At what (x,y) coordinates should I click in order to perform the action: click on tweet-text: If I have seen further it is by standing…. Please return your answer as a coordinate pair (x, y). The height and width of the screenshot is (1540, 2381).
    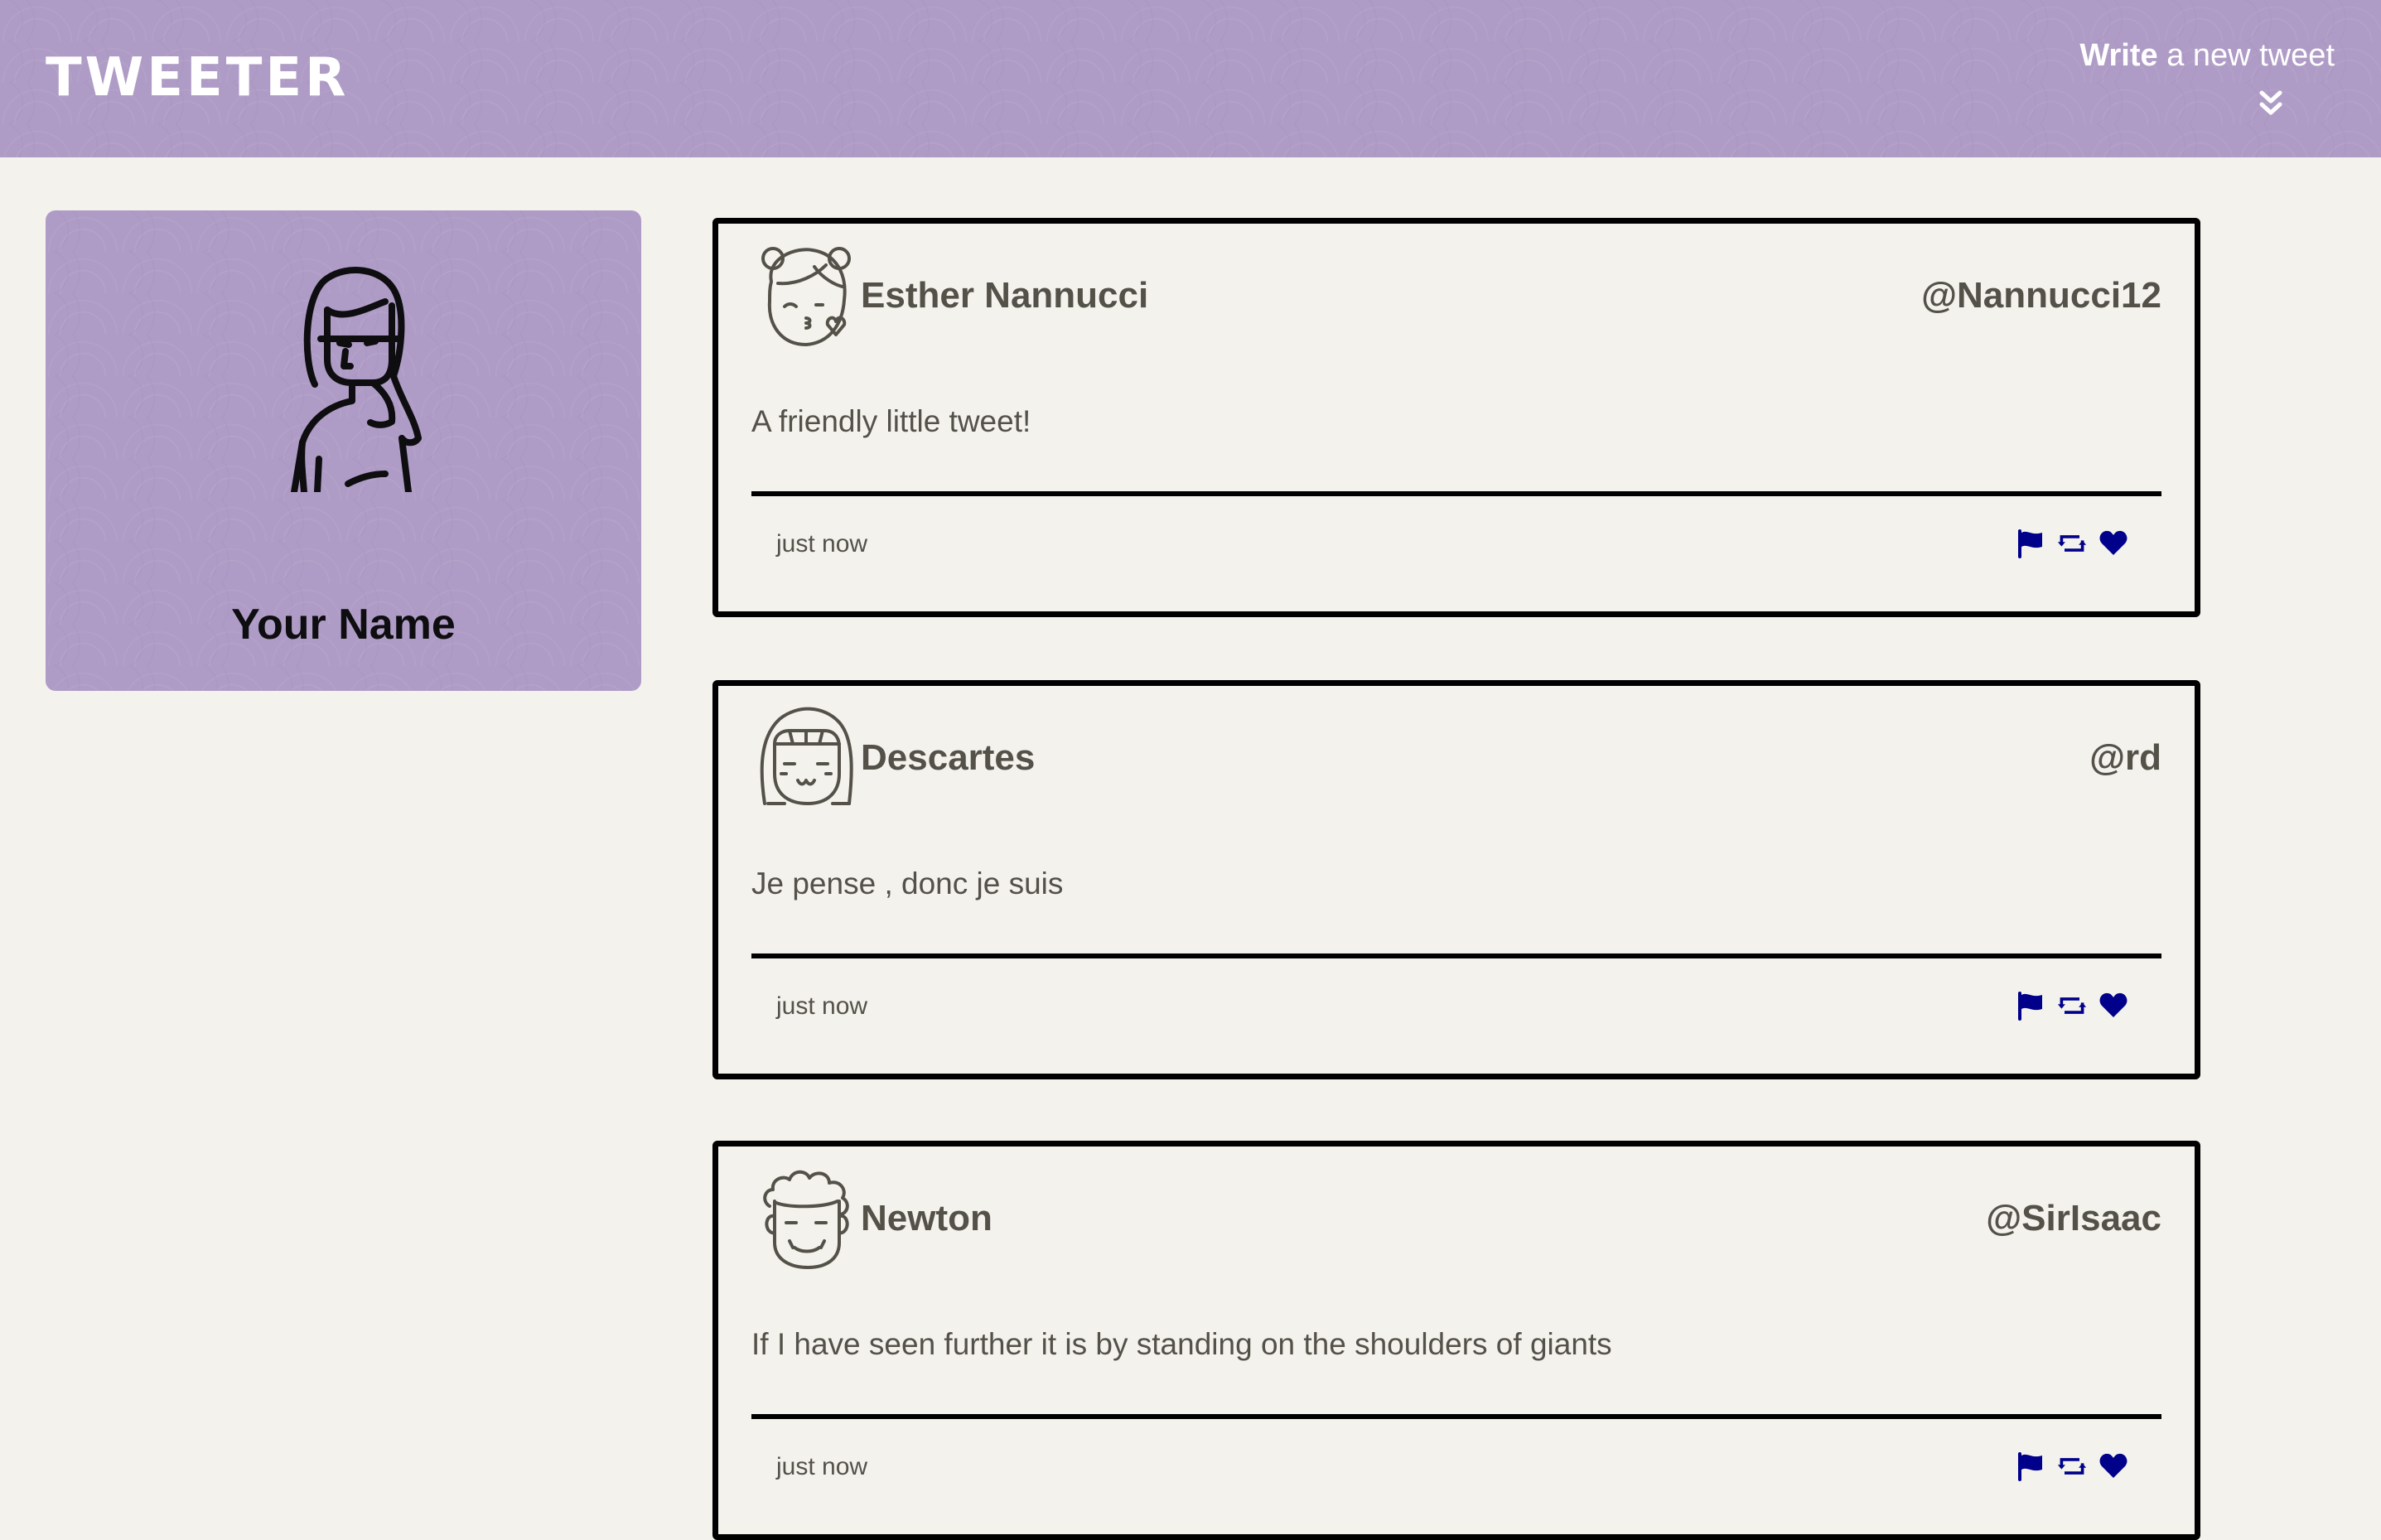
    Looking at the image, I should click on (1181, 1344).